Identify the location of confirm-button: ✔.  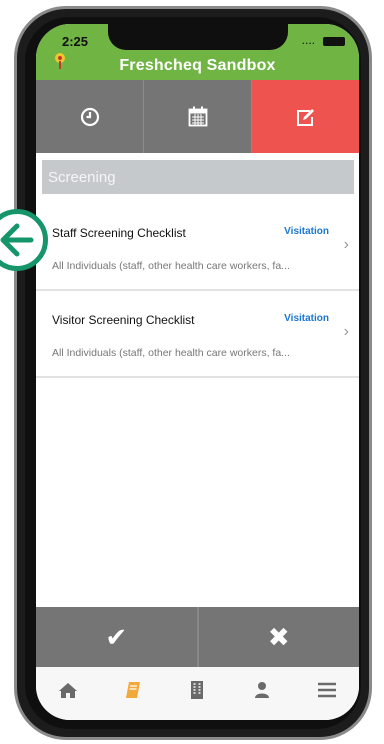
(117, 637).